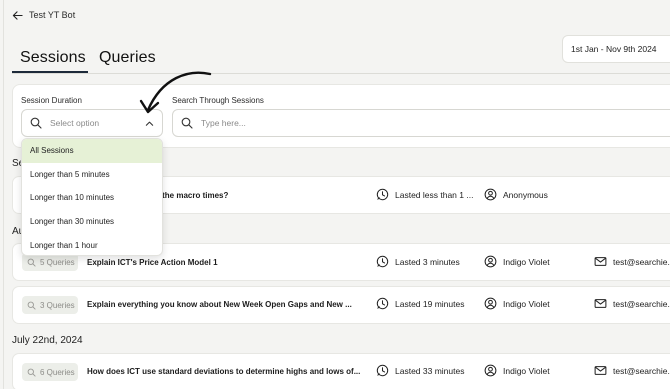  What do you see at coordinates (57, 262) in the screenshot?
I see `query-count-text: 5 Queries` at bounding box center [57, 262].